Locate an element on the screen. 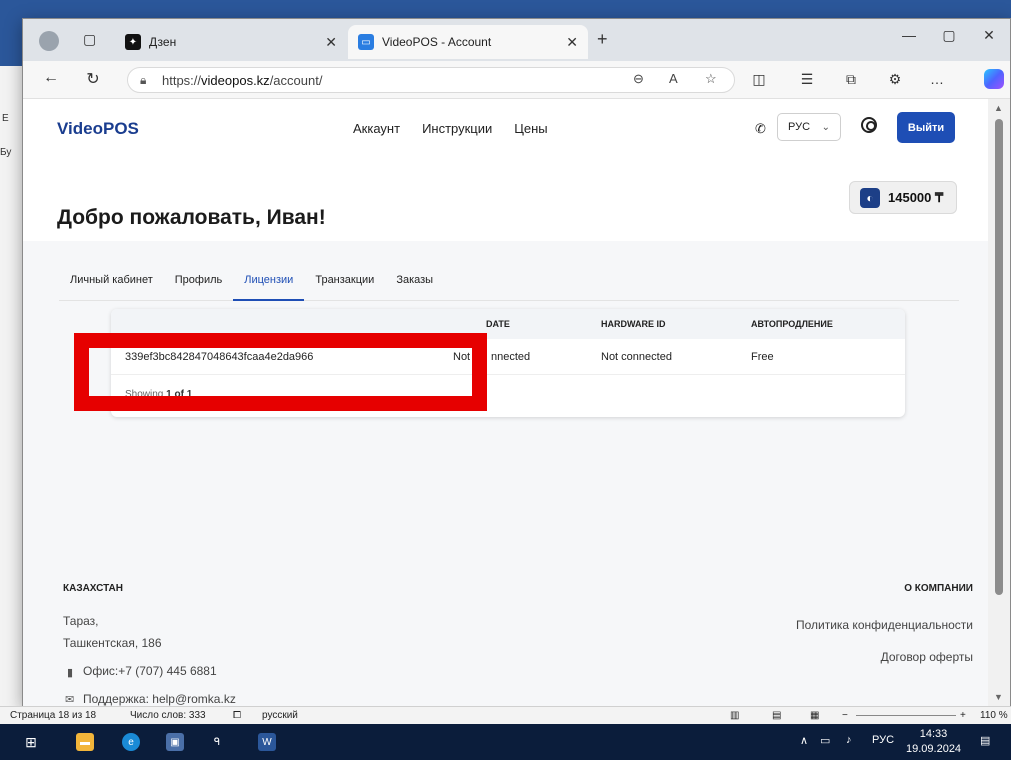 The width and height of the screenshot is (1011, 760). edge-icon: e is located at coordinates (131, 742).